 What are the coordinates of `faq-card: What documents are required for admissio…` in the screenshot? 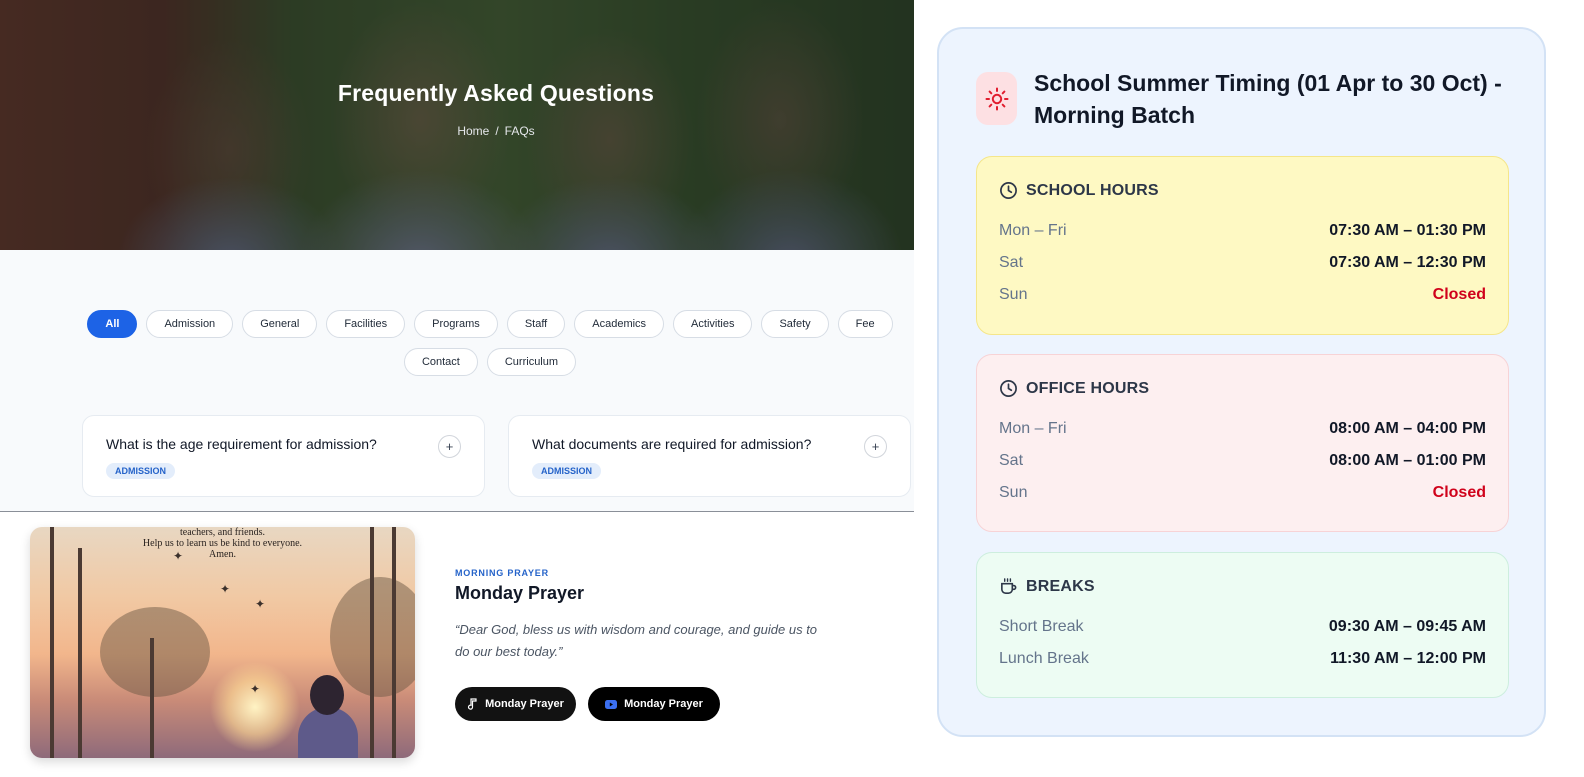 It's located at (709, 456).